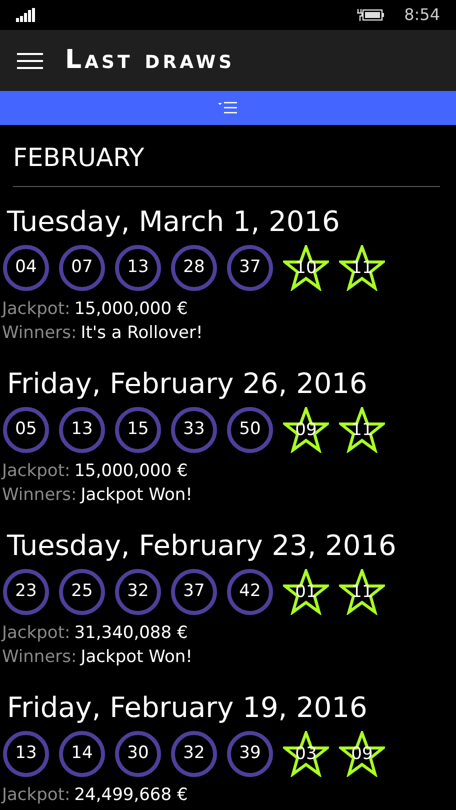 The width and height of the screenshot is (456, 810). What do you see at coordinates (79, 158) in the screenshot?
I see `month-heading: FEBRUARY` at bounding box center [79, 158].